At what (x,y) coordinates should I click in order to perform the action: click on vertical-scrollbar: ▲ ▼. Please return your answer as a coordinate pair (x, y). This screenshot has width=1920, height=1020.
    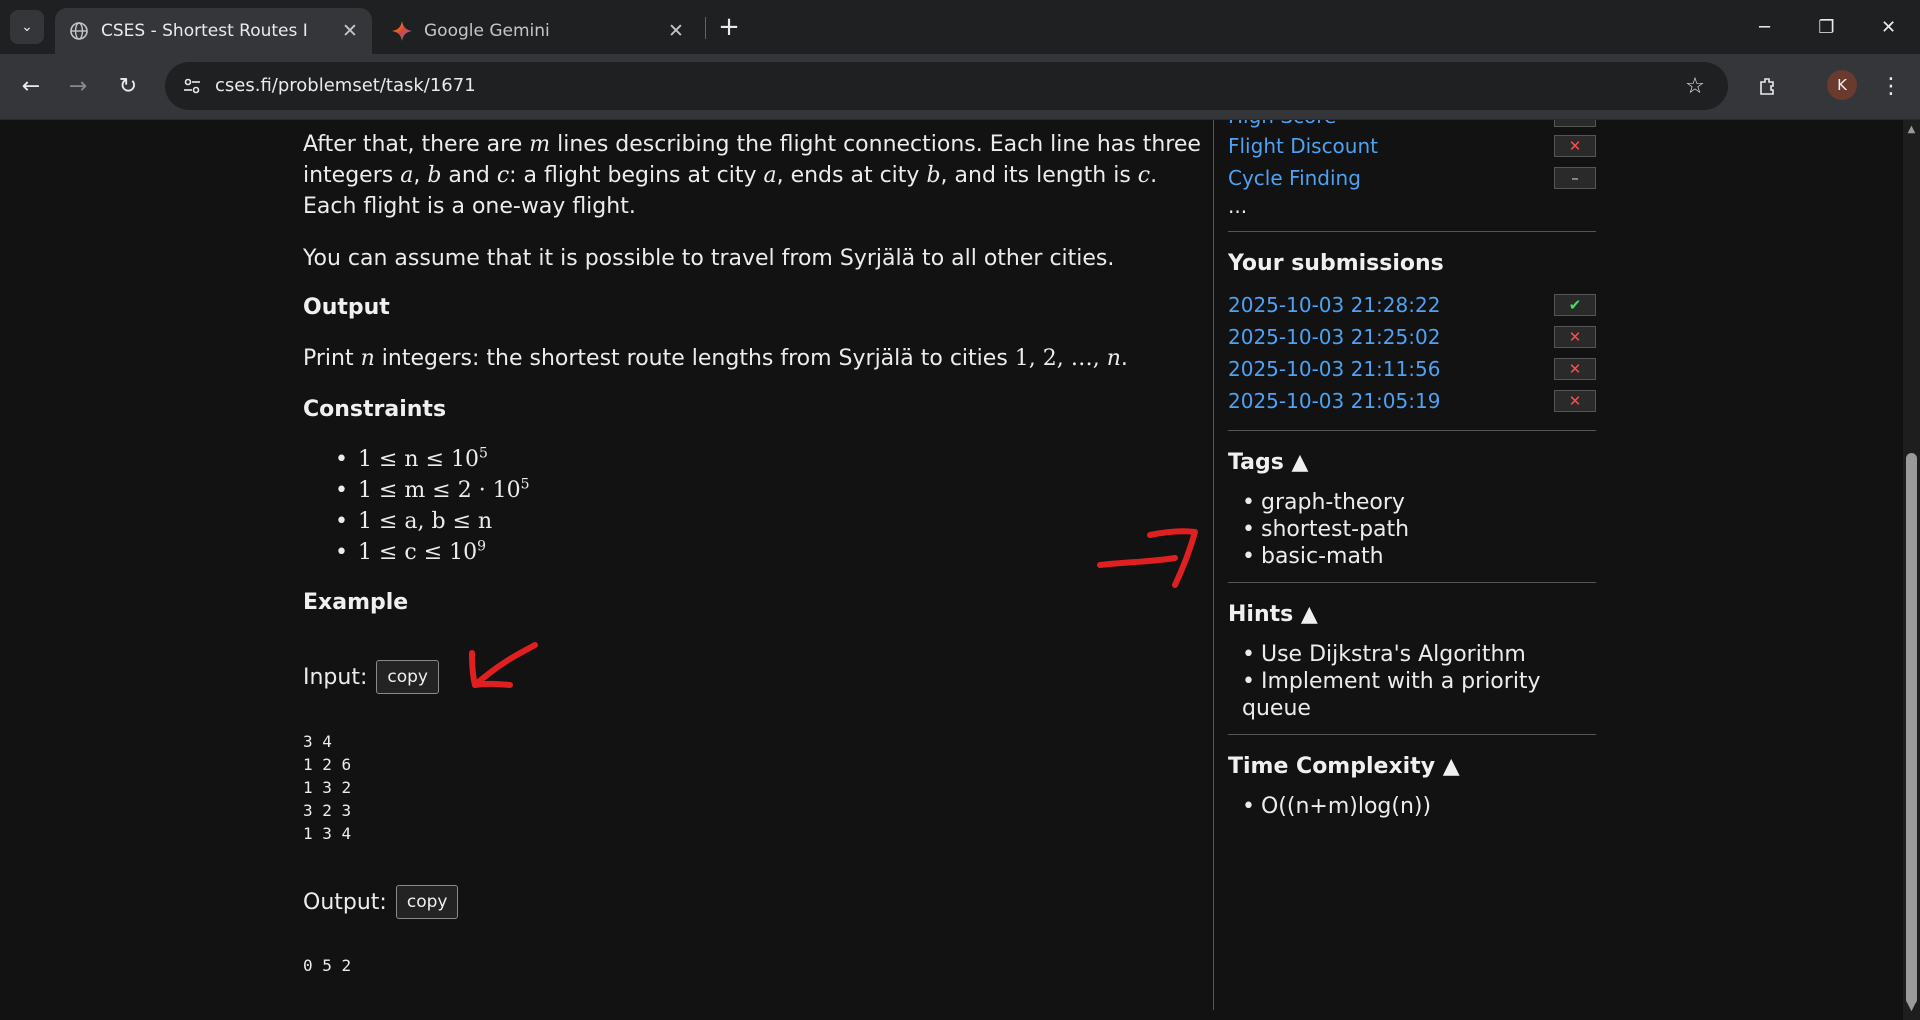
    Looking at the image, I should click on (1911, 570).